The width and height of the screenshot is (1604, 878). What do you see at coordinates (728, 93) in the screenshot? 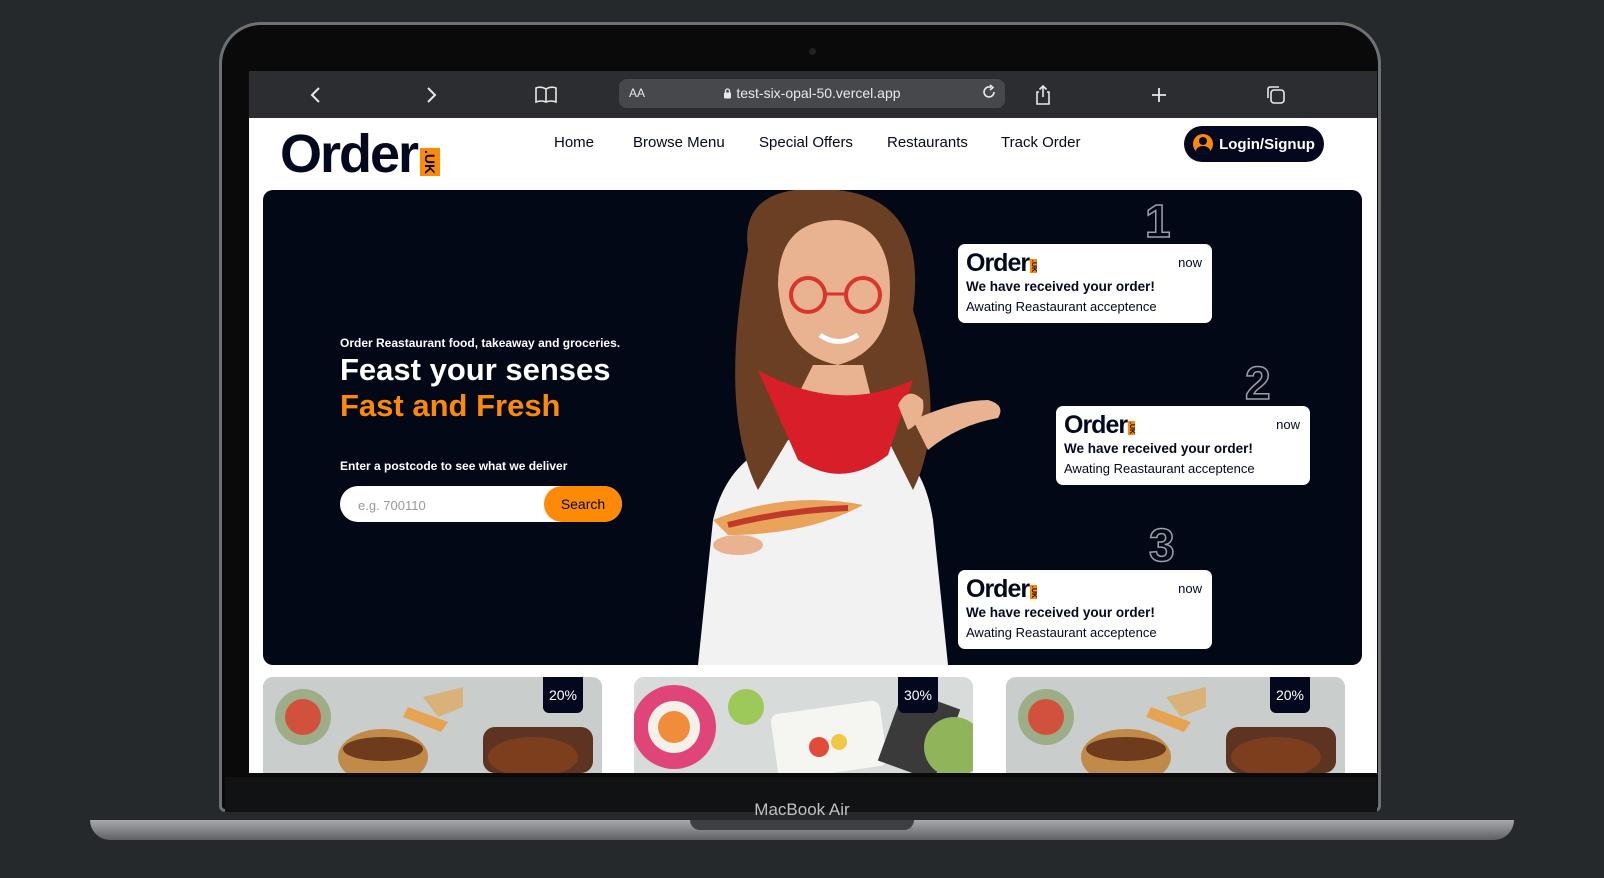
I see `lock-icon` at bounding box center [728, 93].